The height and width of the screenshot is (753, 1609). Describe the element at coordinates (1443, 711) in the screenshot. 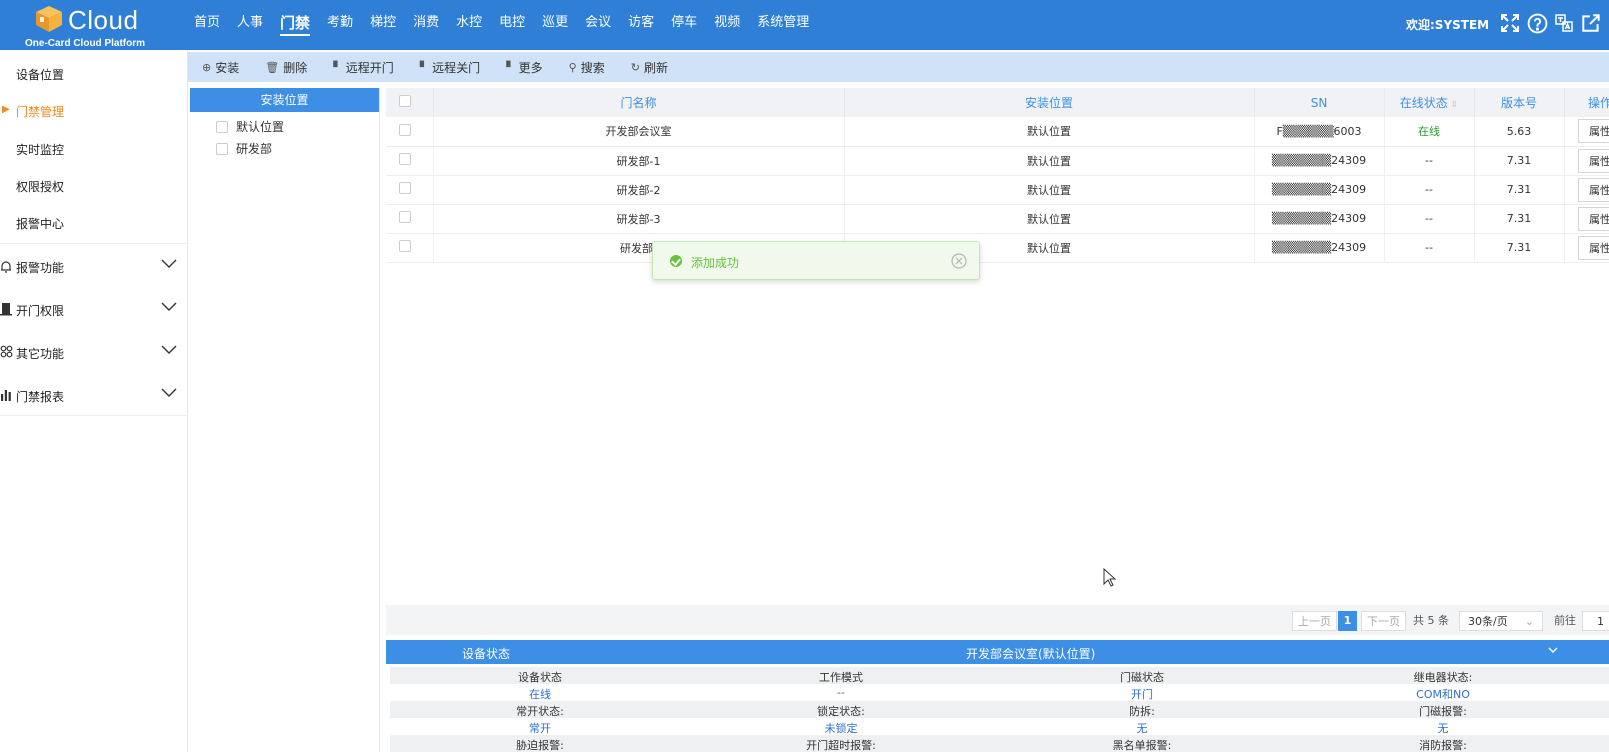

I see `status-label: 门磁报警:` at that location.